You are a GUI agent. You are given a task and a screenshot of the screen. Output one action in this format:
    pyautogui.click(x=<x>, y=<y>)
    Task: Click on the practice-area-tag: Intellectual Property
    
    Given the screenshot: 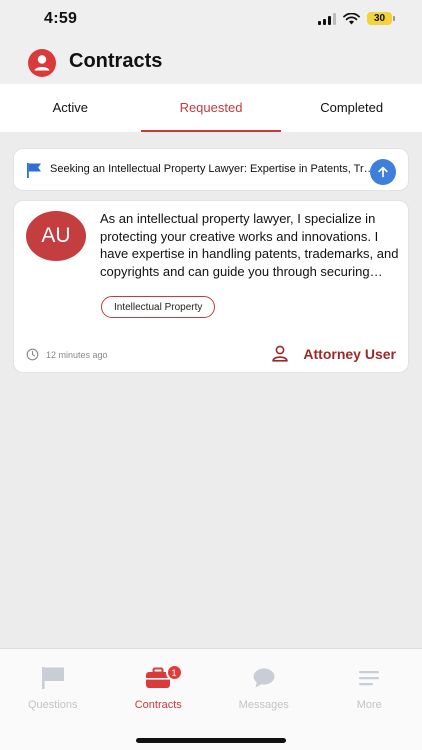 What is the action you would take?
    pyautogui.click(x=158, y=307)
    